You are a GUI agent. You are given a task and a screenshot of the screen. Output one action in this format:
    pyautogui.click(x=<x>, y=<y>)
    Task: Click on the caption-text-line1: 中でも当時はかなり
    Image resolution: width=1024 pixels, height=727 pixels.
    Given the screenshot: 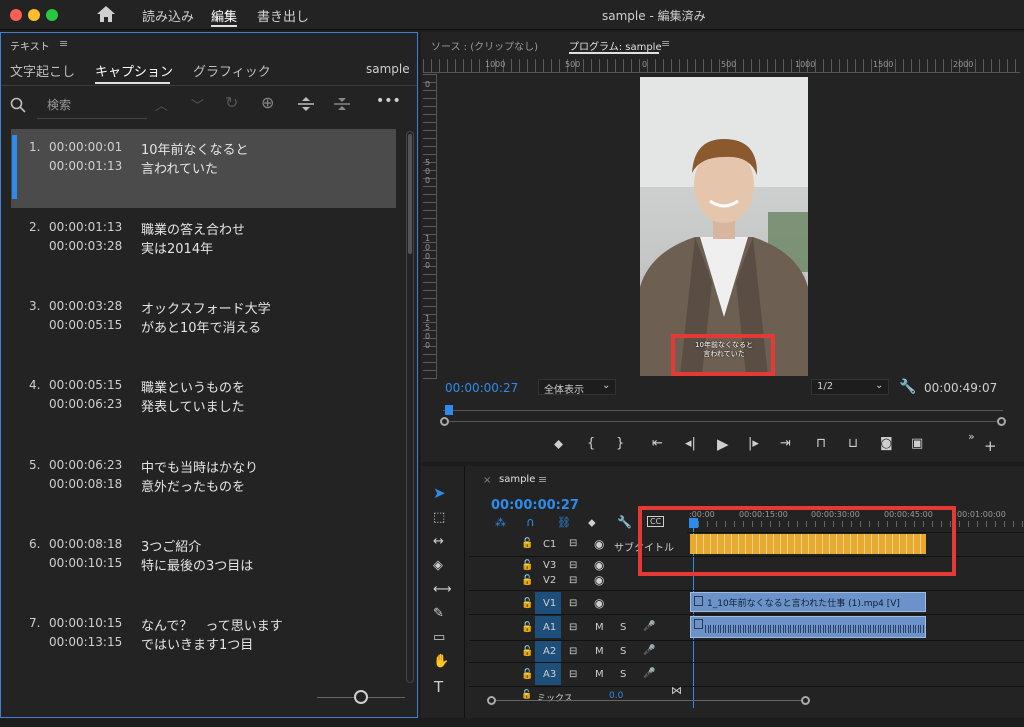 What is the action you would take?
    pyautogui.click(x=199, y=466)
    